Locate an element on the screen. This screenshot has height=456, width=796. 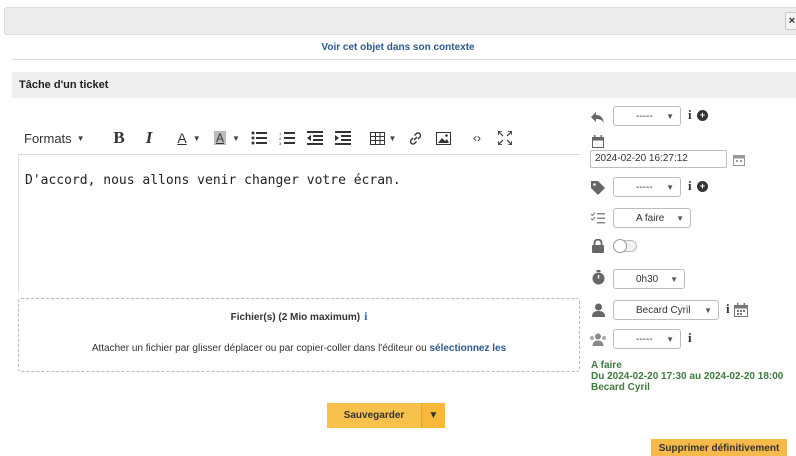
source-code-icon: ‹› is located at coordinates (477, 138).